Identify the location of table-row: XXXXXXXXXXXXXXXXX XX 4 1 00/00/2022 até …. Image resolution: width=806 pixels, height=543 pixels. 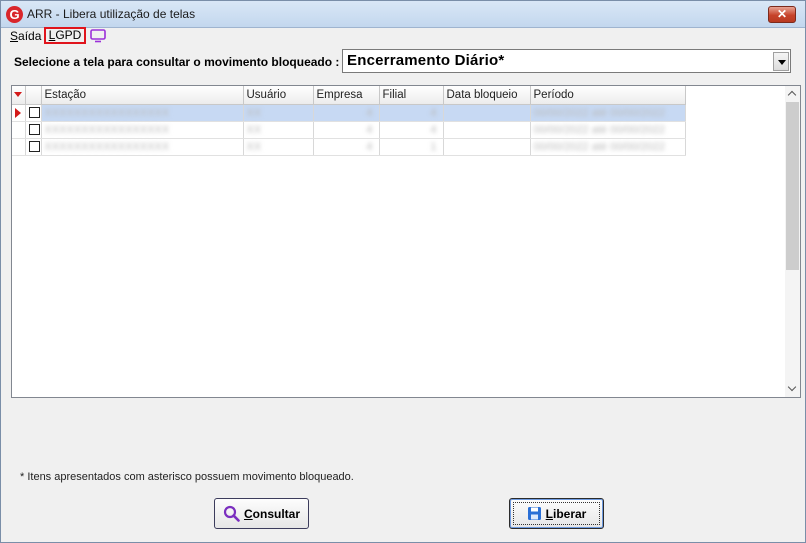
(349, 147).